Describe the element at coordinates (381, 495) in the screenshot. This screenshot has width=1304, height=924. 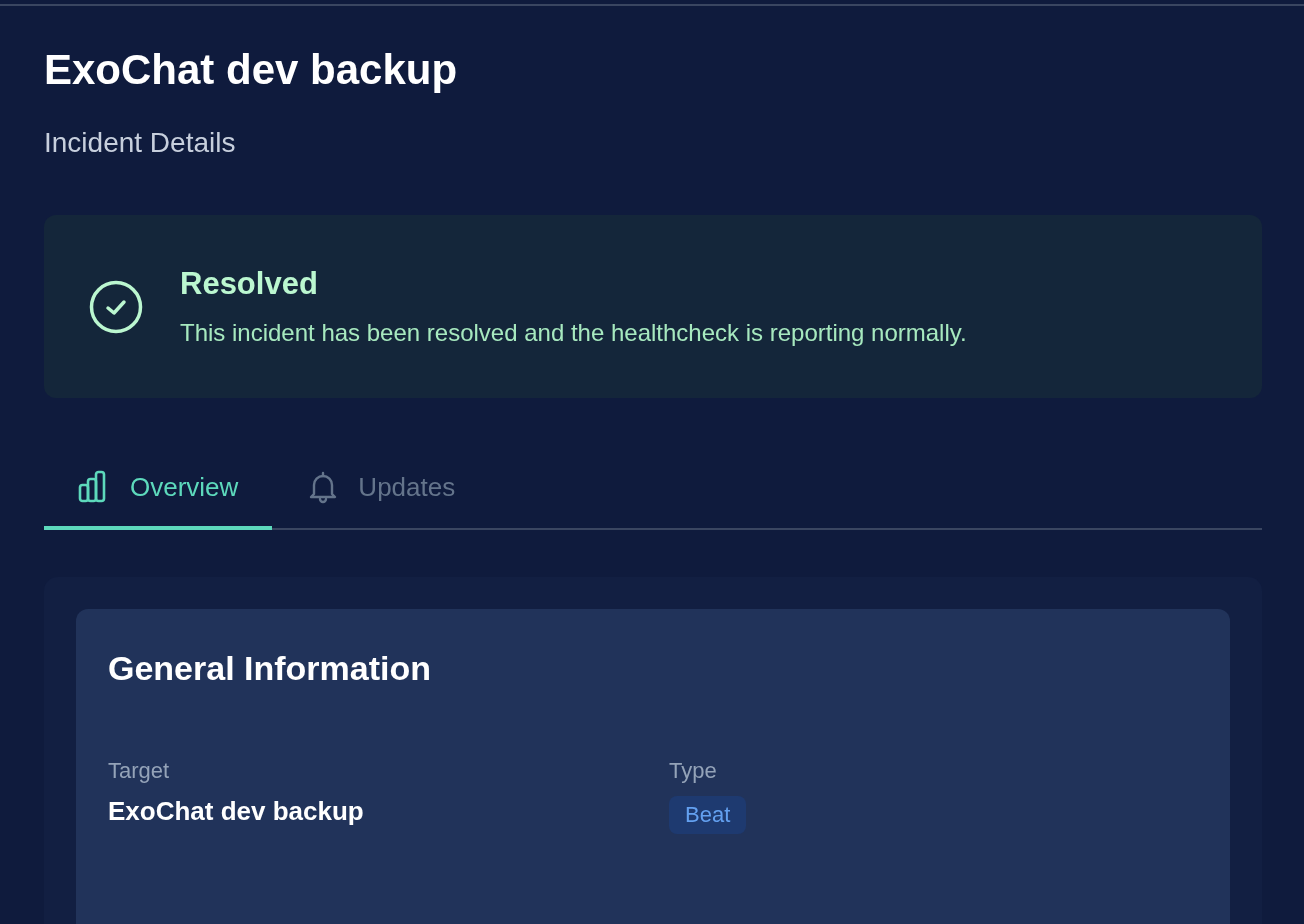
I see `tab: Updates` at that location.